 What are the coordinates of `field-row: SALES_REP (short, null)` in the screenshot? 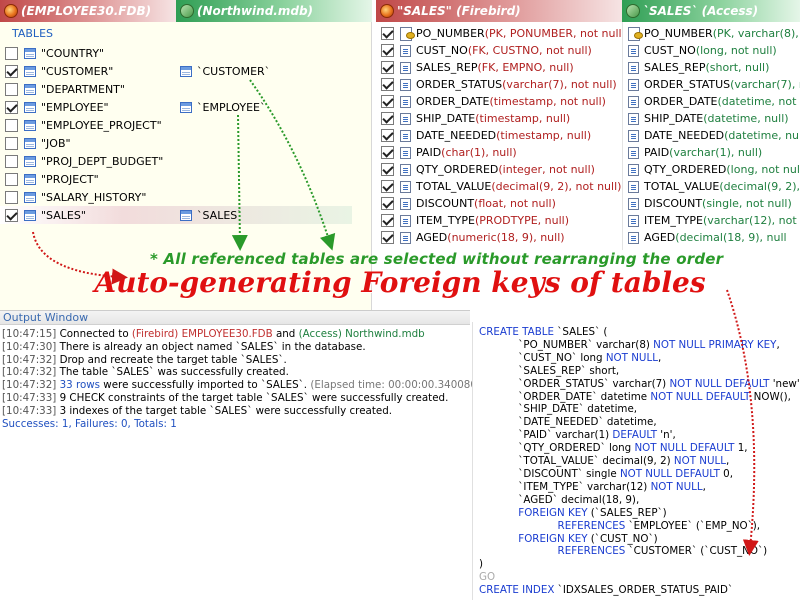 It's located at (696, 67).